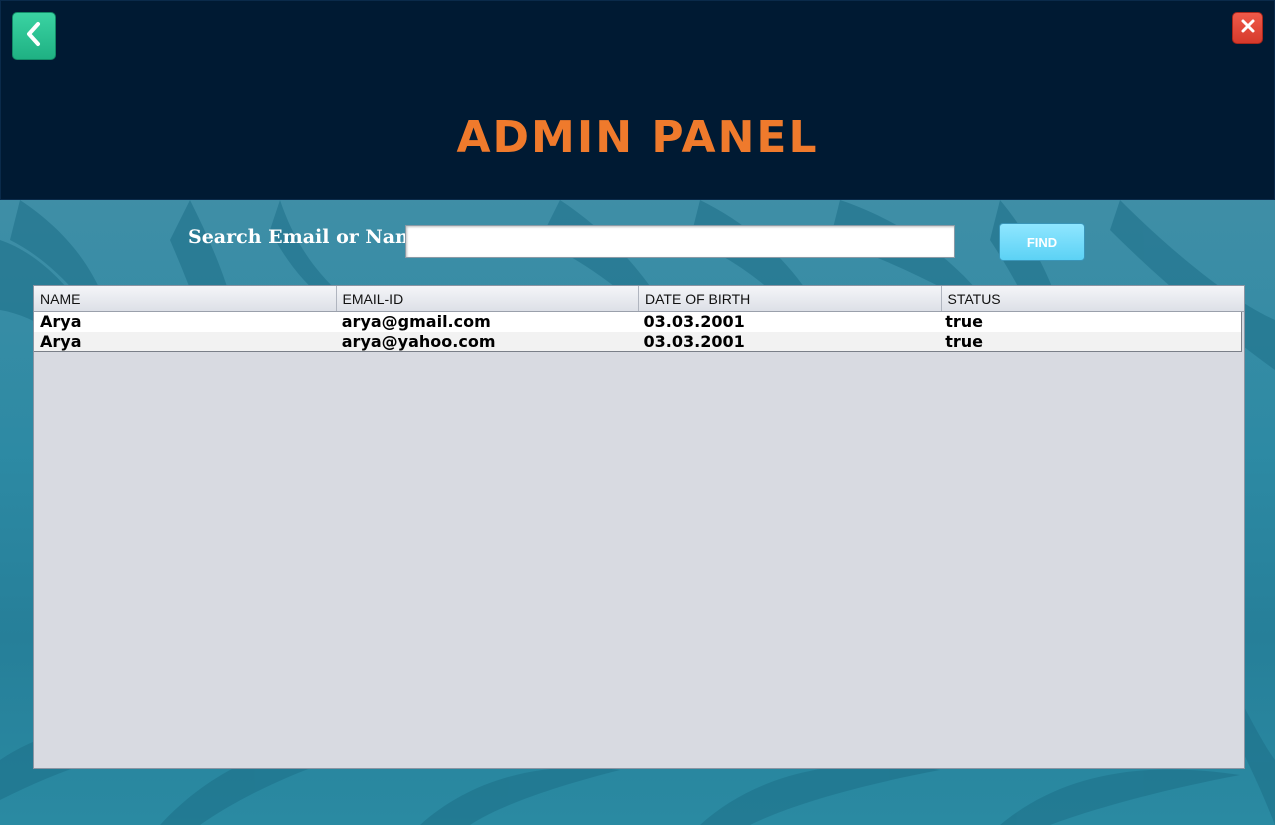  Describe the element at coordinates (1093, 298) in the screenshot. I see `column-header-status: STATUS` at that location.